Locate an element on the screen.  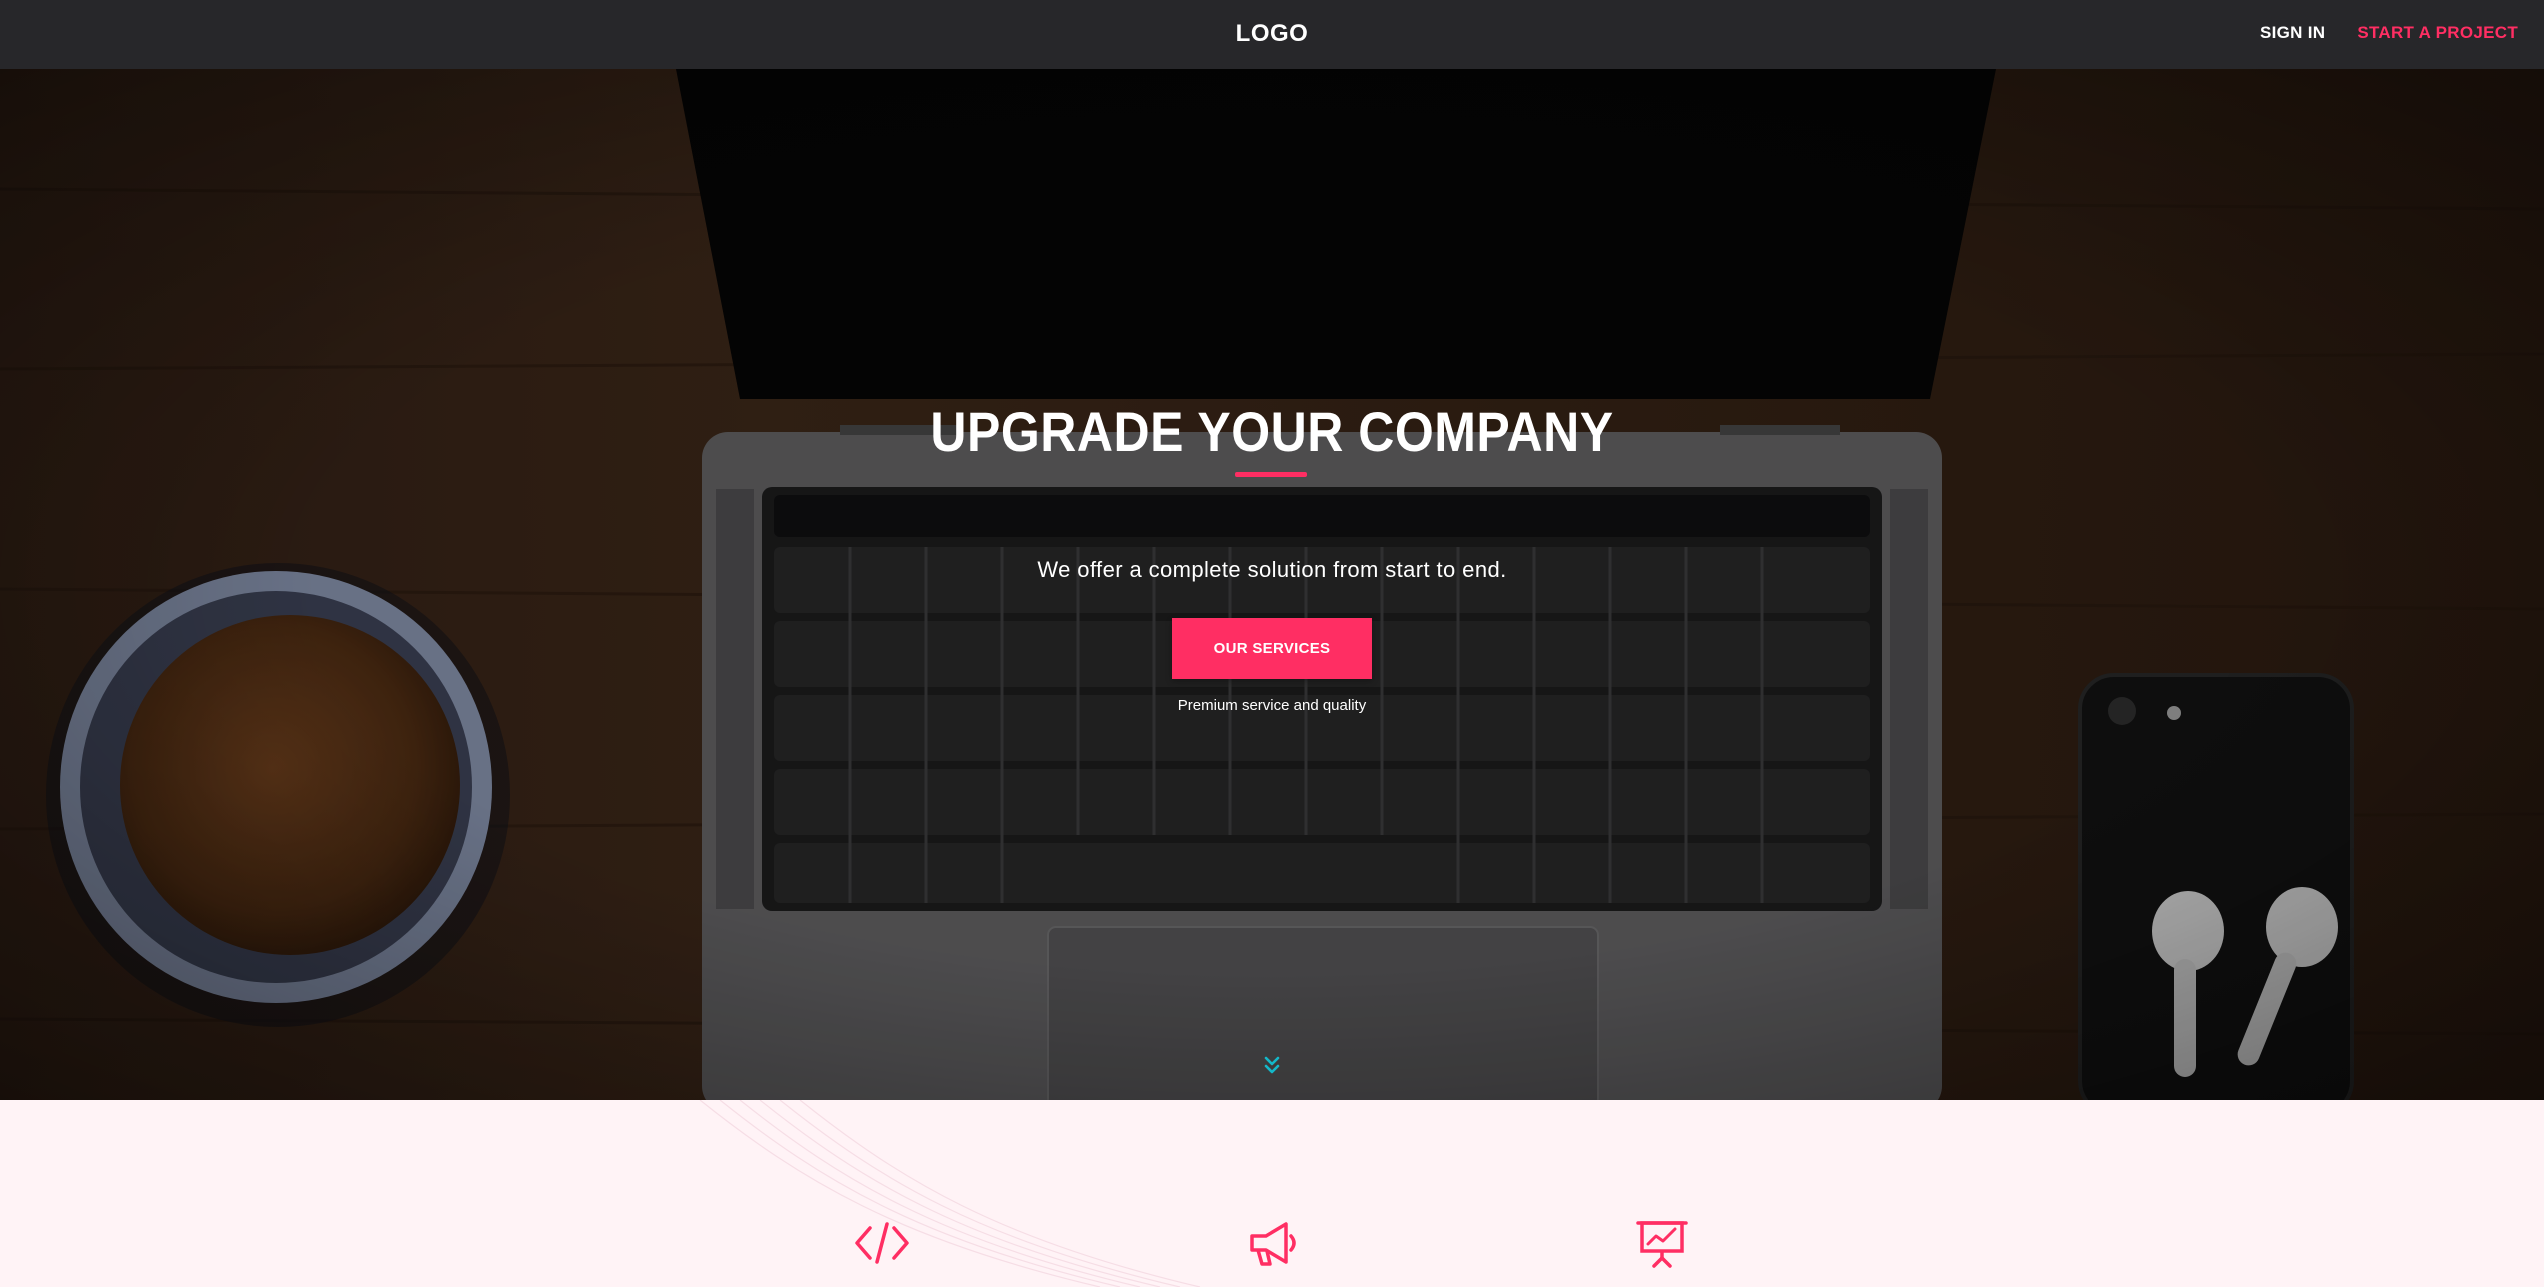
title-underline is located at coordinates (1271, 474).